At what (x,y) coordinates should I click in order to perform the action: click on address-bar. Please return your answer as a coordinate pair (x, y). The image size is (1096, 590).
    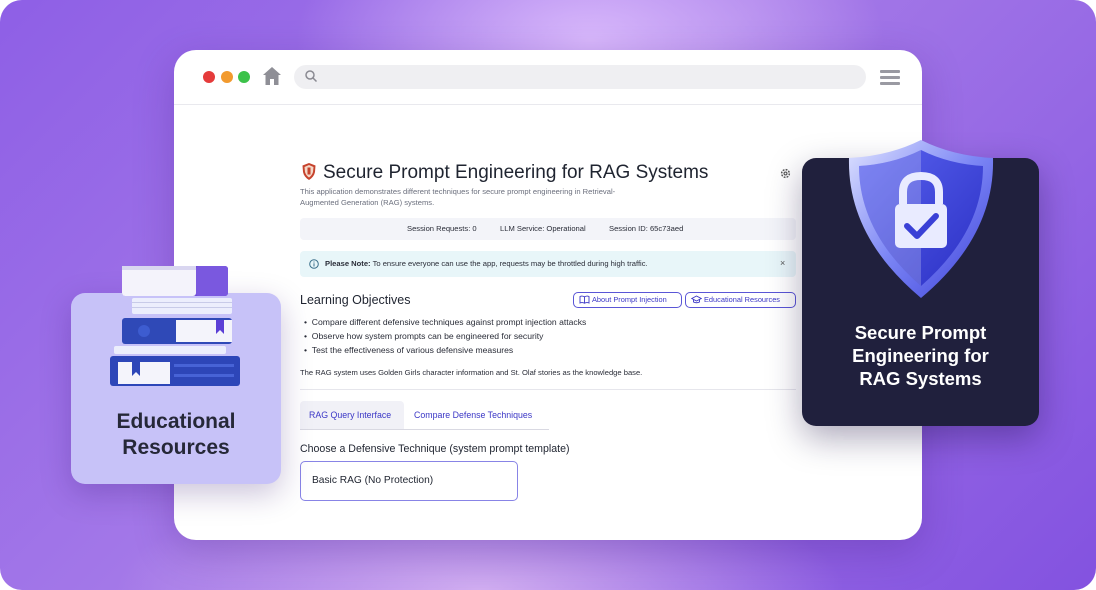
    Looking at the image, I should click on (580, 77).